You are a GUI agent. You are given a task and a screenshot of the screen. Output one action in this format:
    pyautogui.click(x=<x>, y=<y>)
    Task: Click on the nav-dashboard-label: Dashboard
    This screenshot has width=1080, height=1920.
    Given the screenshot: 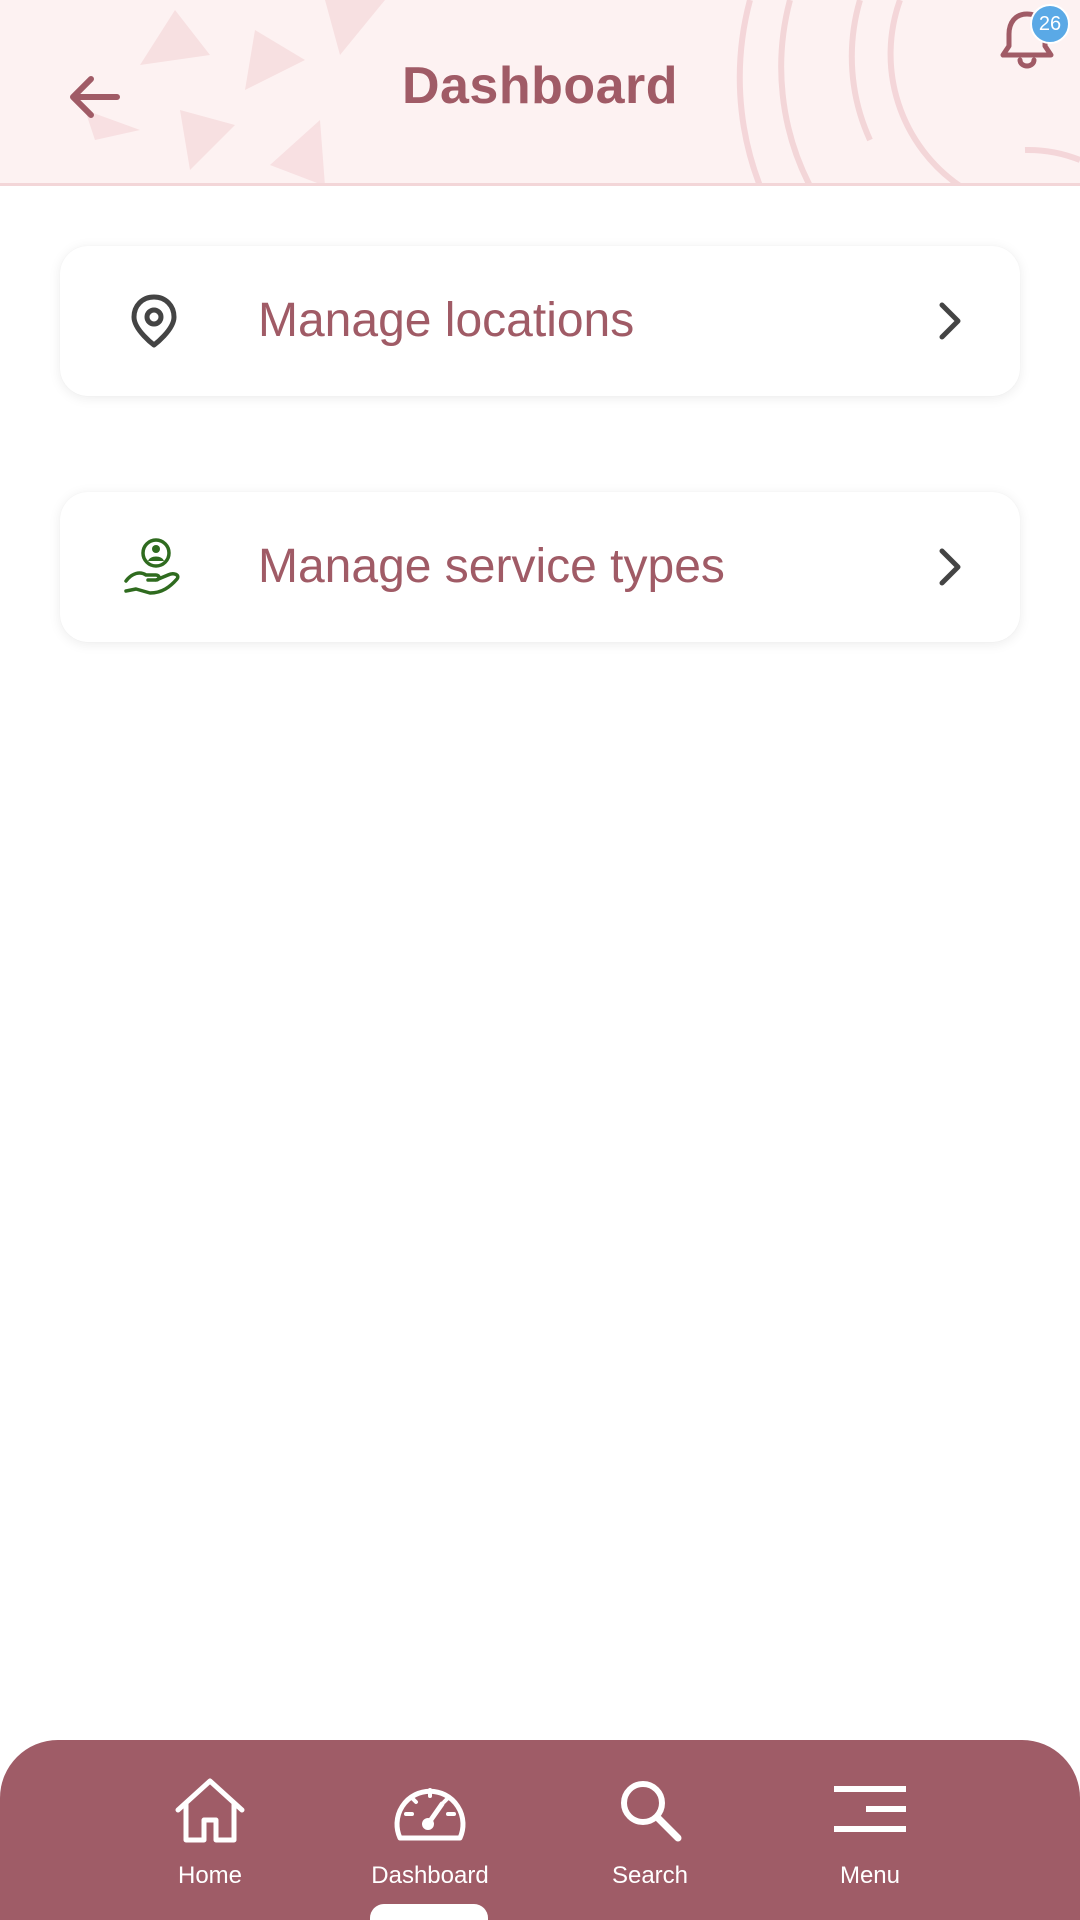 What is the action you would take?
    pyautogui.click(x=430, y=1875)
    